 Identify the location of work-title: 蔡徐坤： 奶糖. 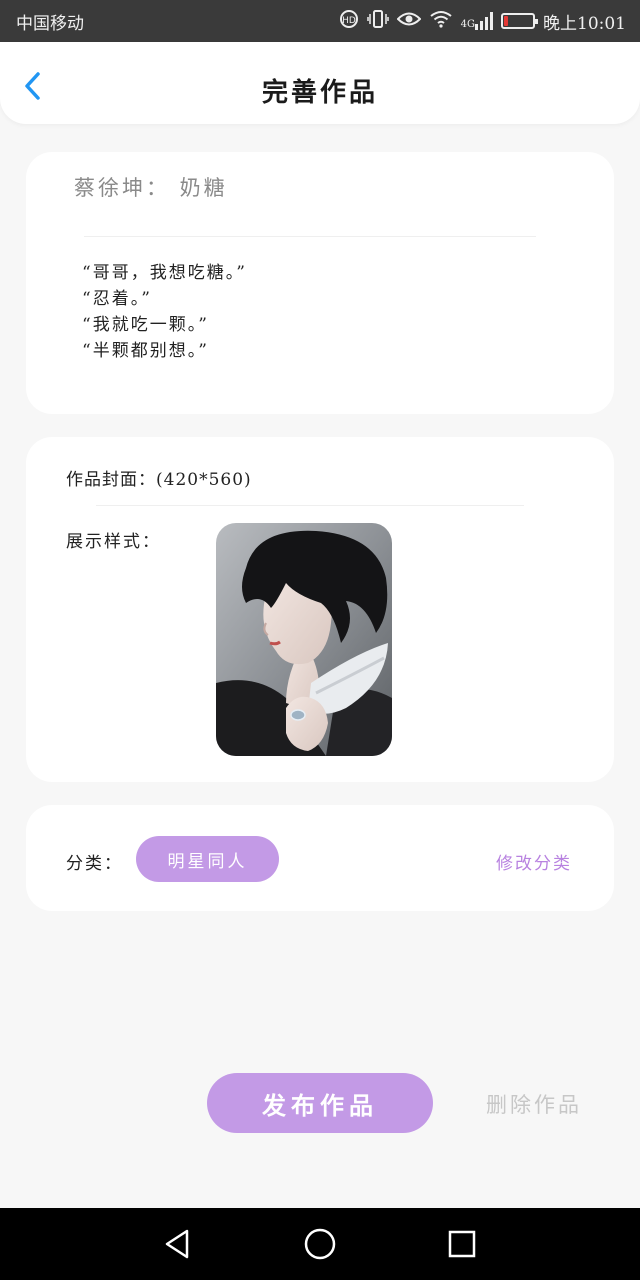
(151, 187).